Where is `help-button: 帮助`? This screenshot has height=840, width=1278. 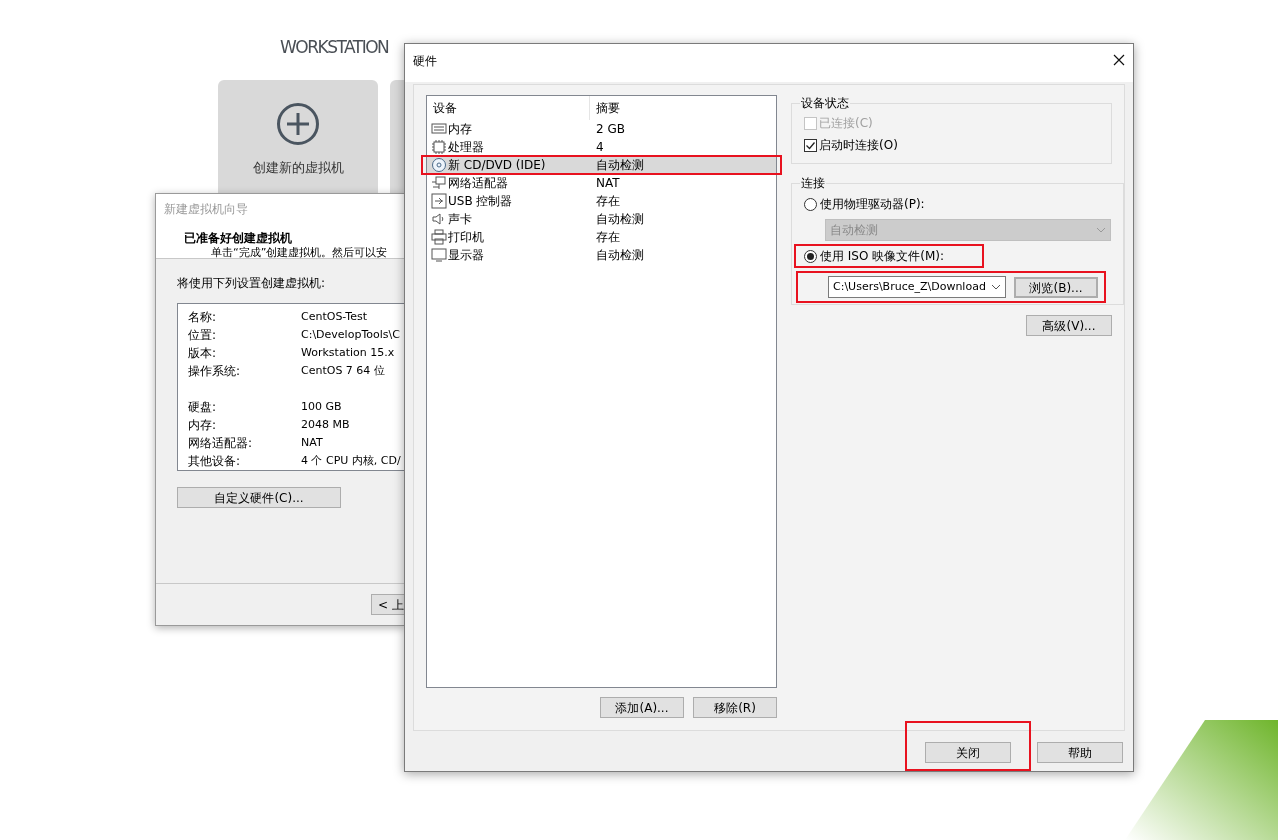 help-button: 帮助 is located at coordinates (1080, 752).